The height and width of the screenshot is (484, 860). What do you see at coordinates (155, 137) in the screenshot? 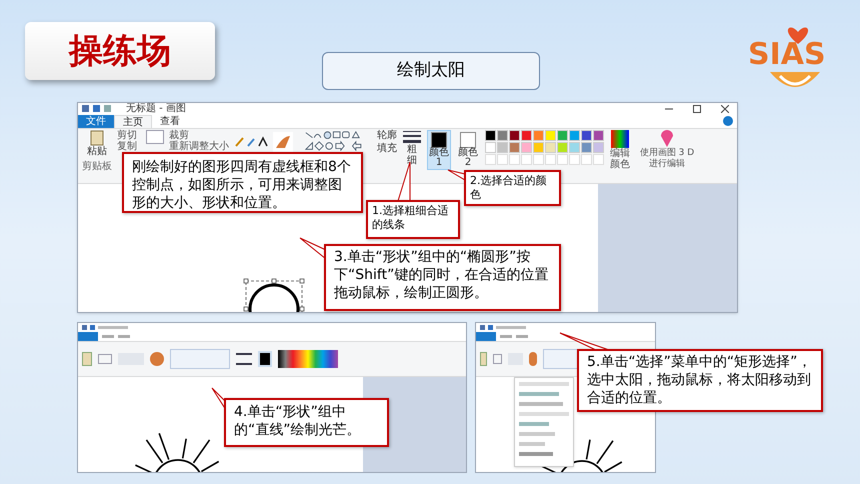
I see `select-icon` at bounding box center [155, 137].